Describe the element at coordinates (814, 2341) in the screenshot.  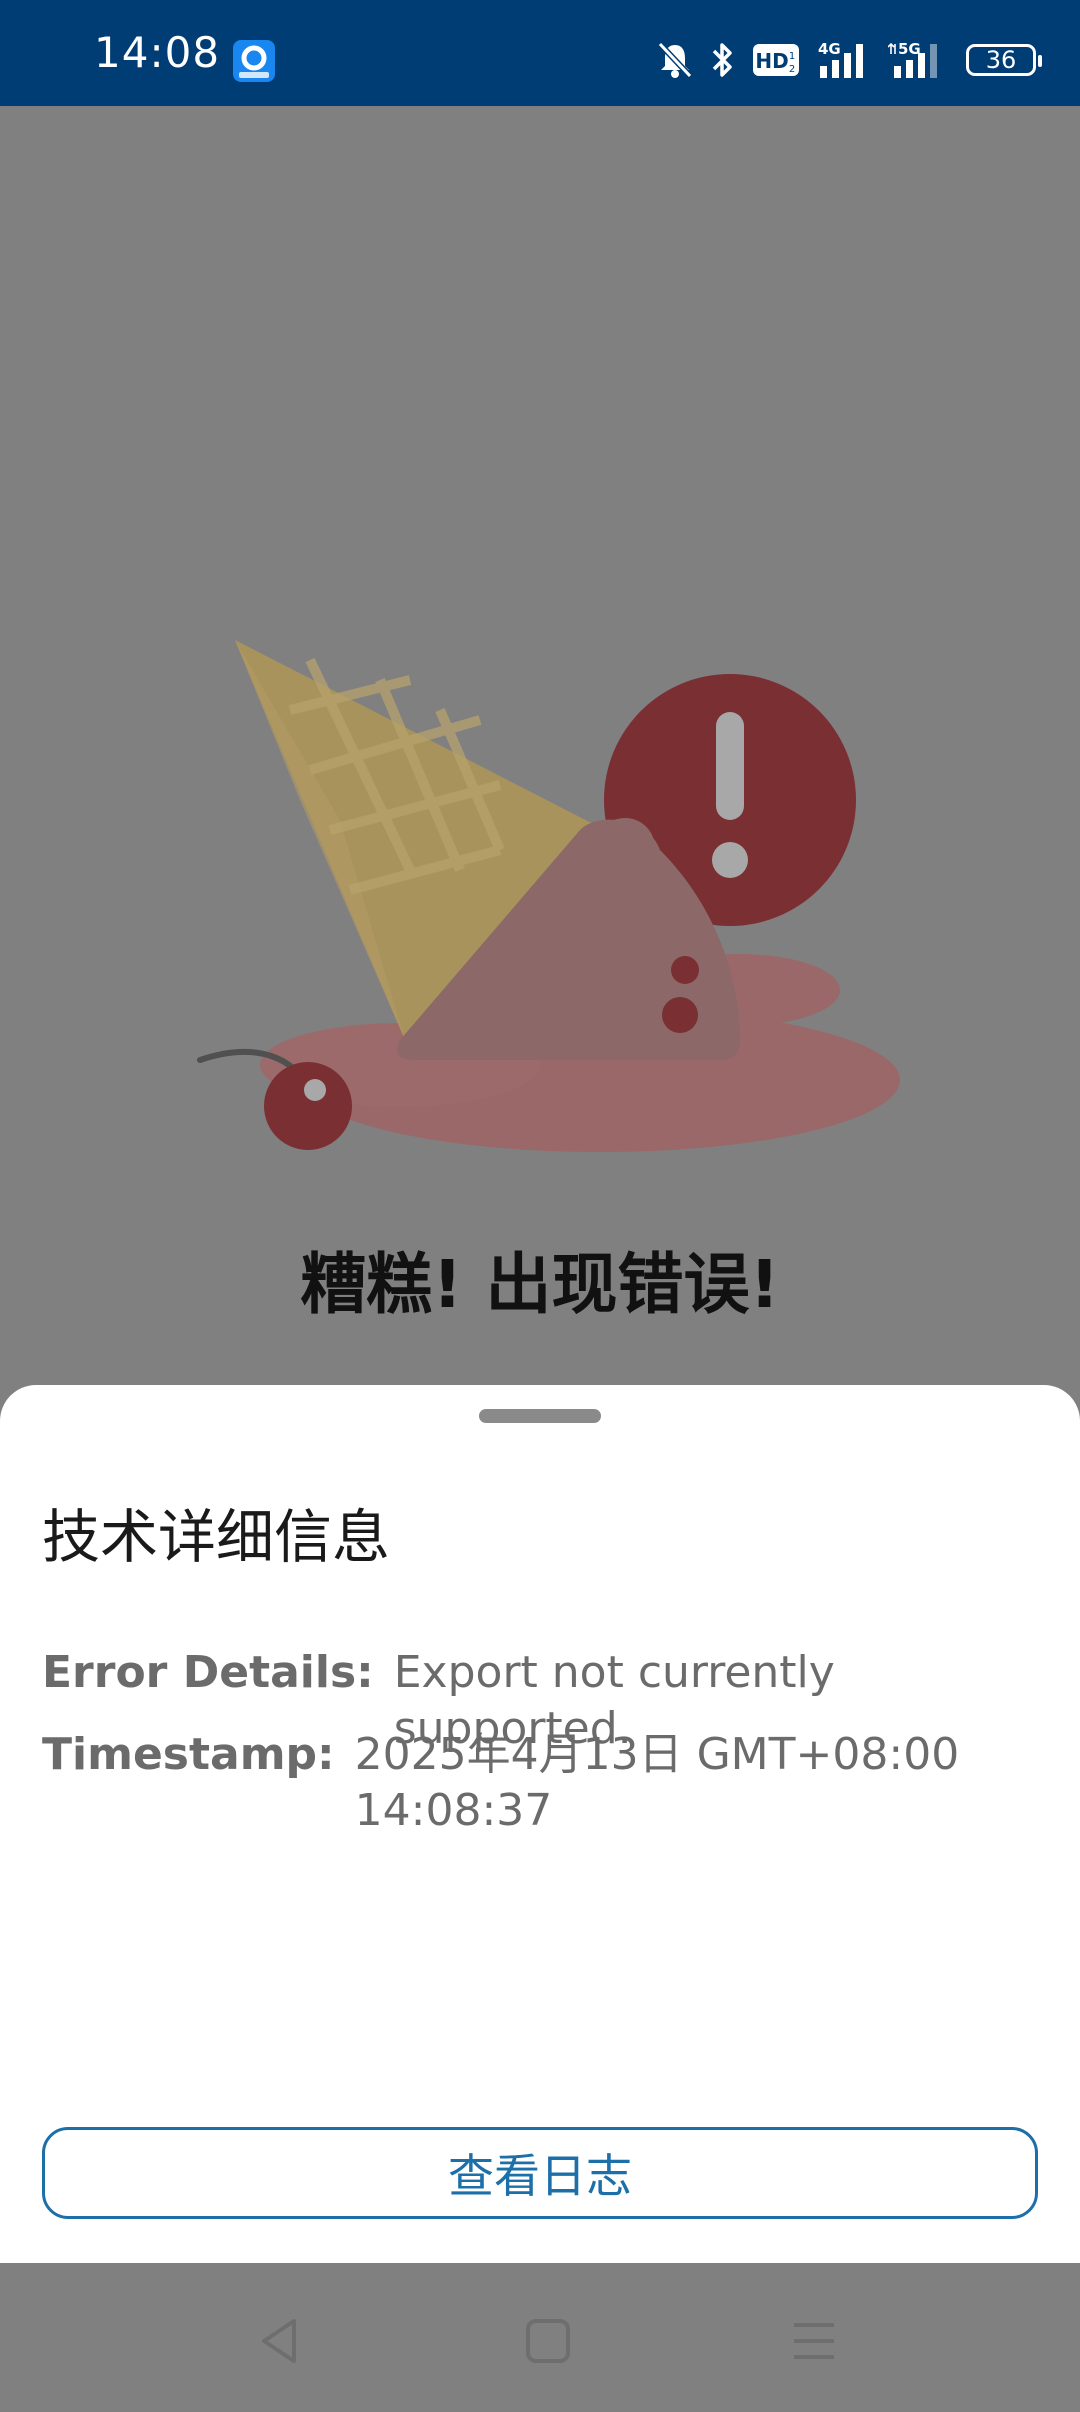
I see `recents-menu-icon` at that location.